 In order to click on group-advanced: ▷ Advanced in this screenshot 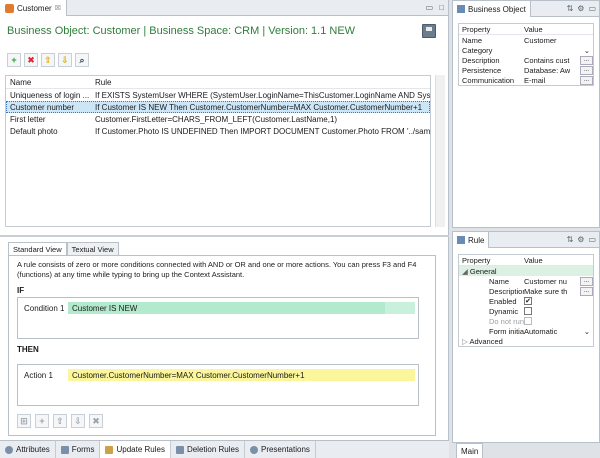, I will do `click(526, 341)`.